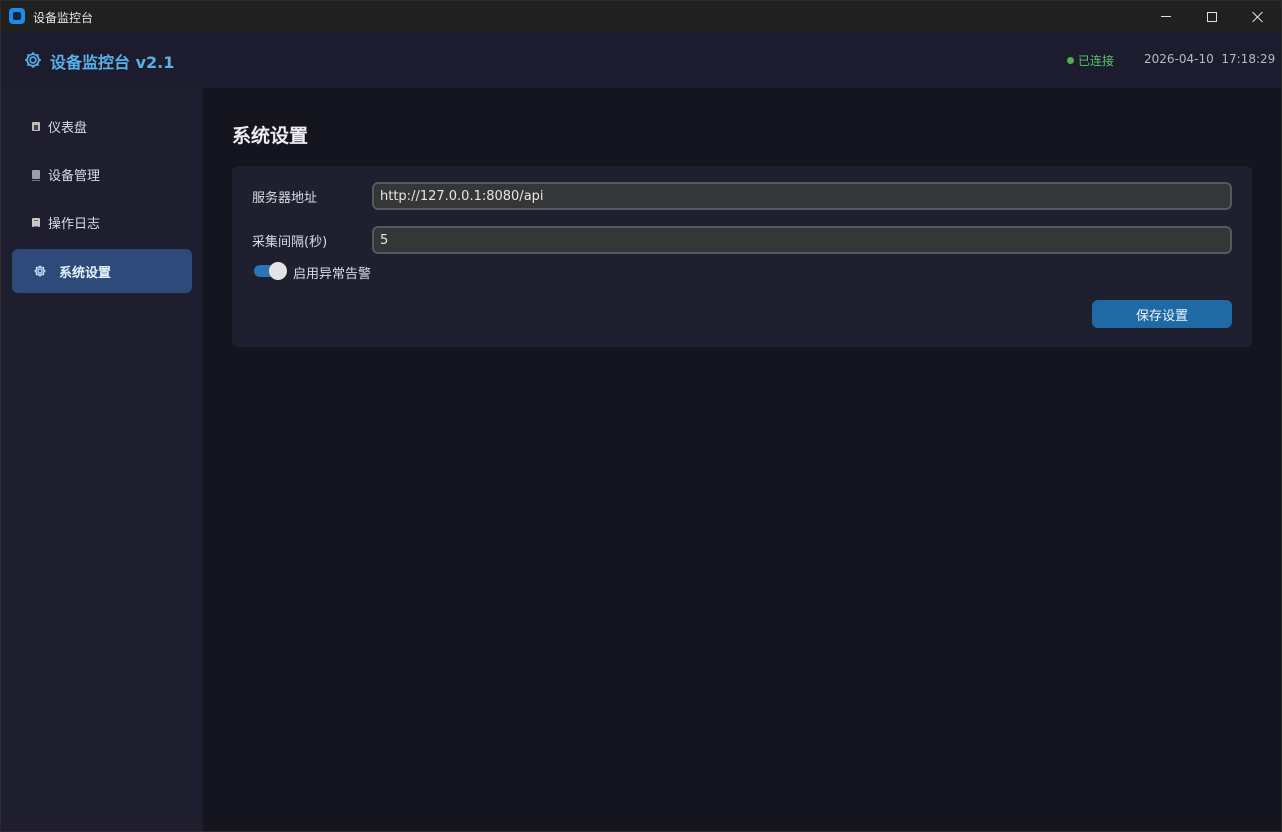  What do you see at coordinates (63, 18) in the screenshot?
I see `window-title: 设备监控台` at bounding box center [63, 18].